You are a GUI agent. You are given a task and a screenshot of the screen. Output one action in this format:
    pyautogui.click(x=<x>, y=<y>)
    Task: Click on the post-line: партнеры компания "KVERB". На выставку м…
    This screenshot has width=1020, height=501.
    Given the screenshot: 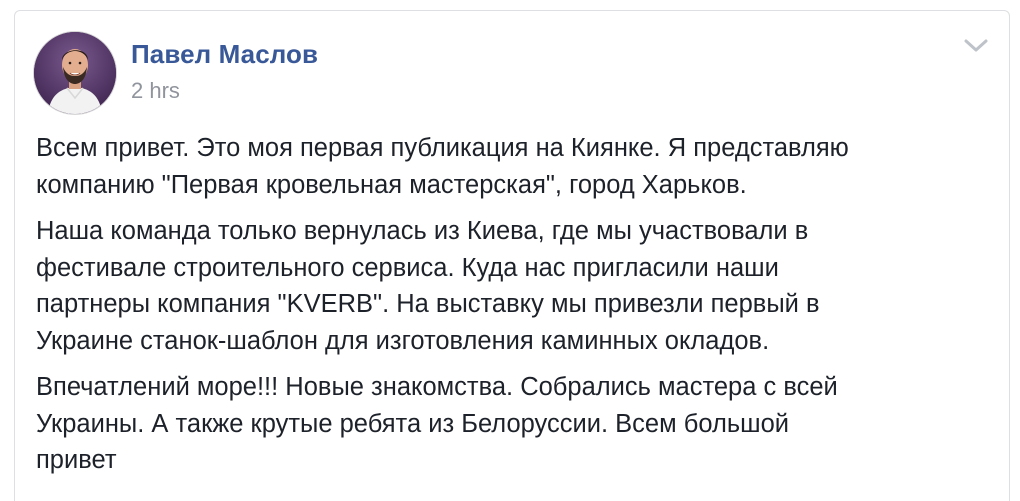 What is the action you would take?
    pyautogui.click(x=428, y=304)
    